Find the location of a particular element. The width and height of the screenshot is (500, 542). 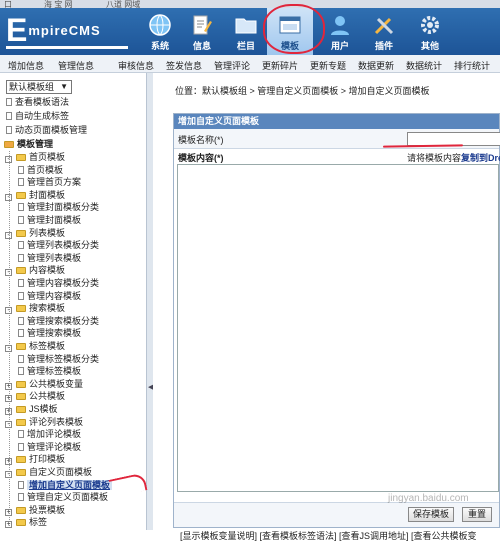

save-template-button: 保存模板 is located at coordinates (431, 514).